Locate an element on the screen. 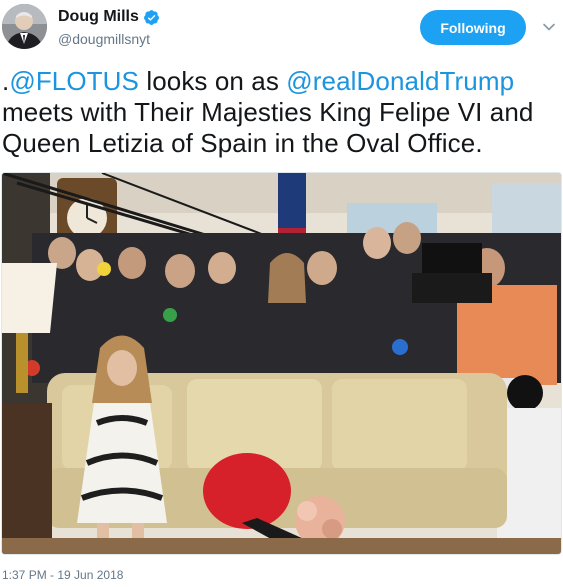 The height and width of the screenshot is (587, 563). following-button: Following is located at coordinates (473, 27).